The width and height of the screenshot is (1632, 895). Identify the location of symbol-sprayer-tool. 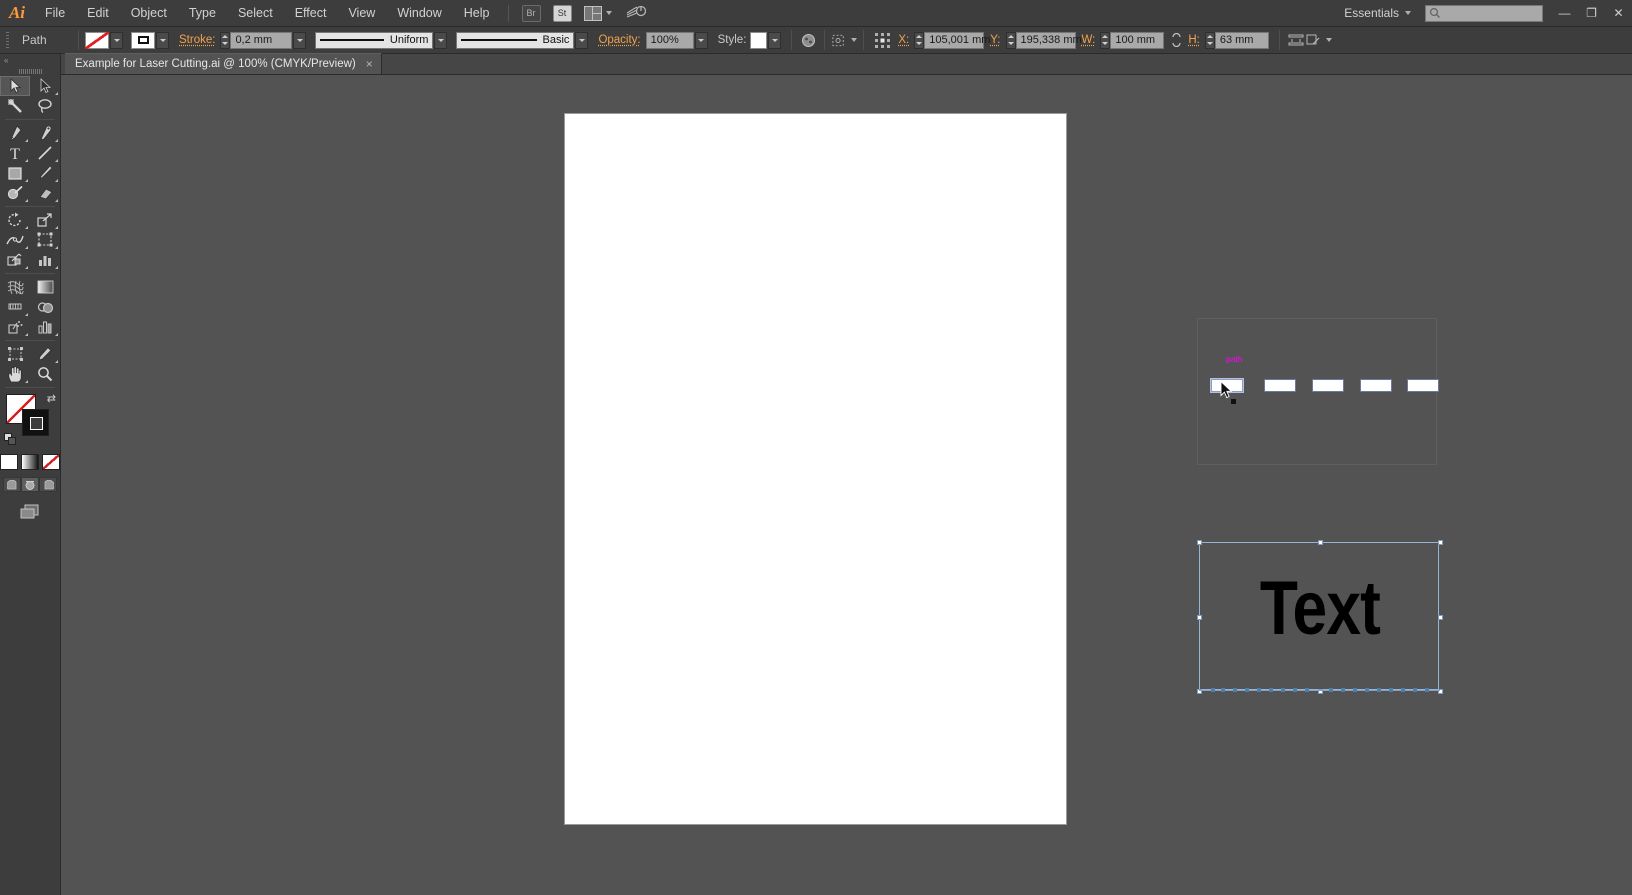
(15, 327).